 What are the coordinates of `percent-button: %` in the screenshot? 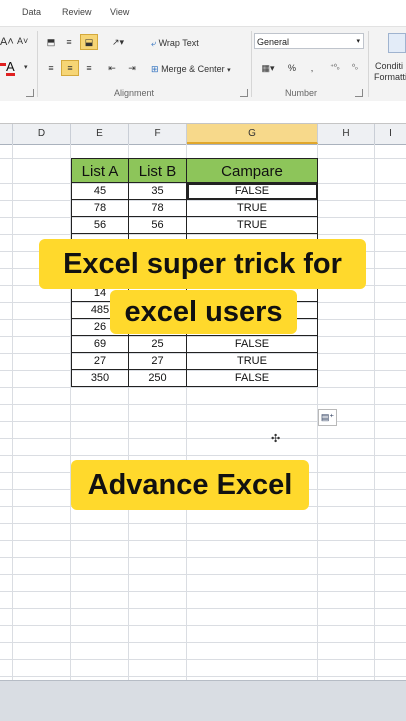 It's located at (292, 68).